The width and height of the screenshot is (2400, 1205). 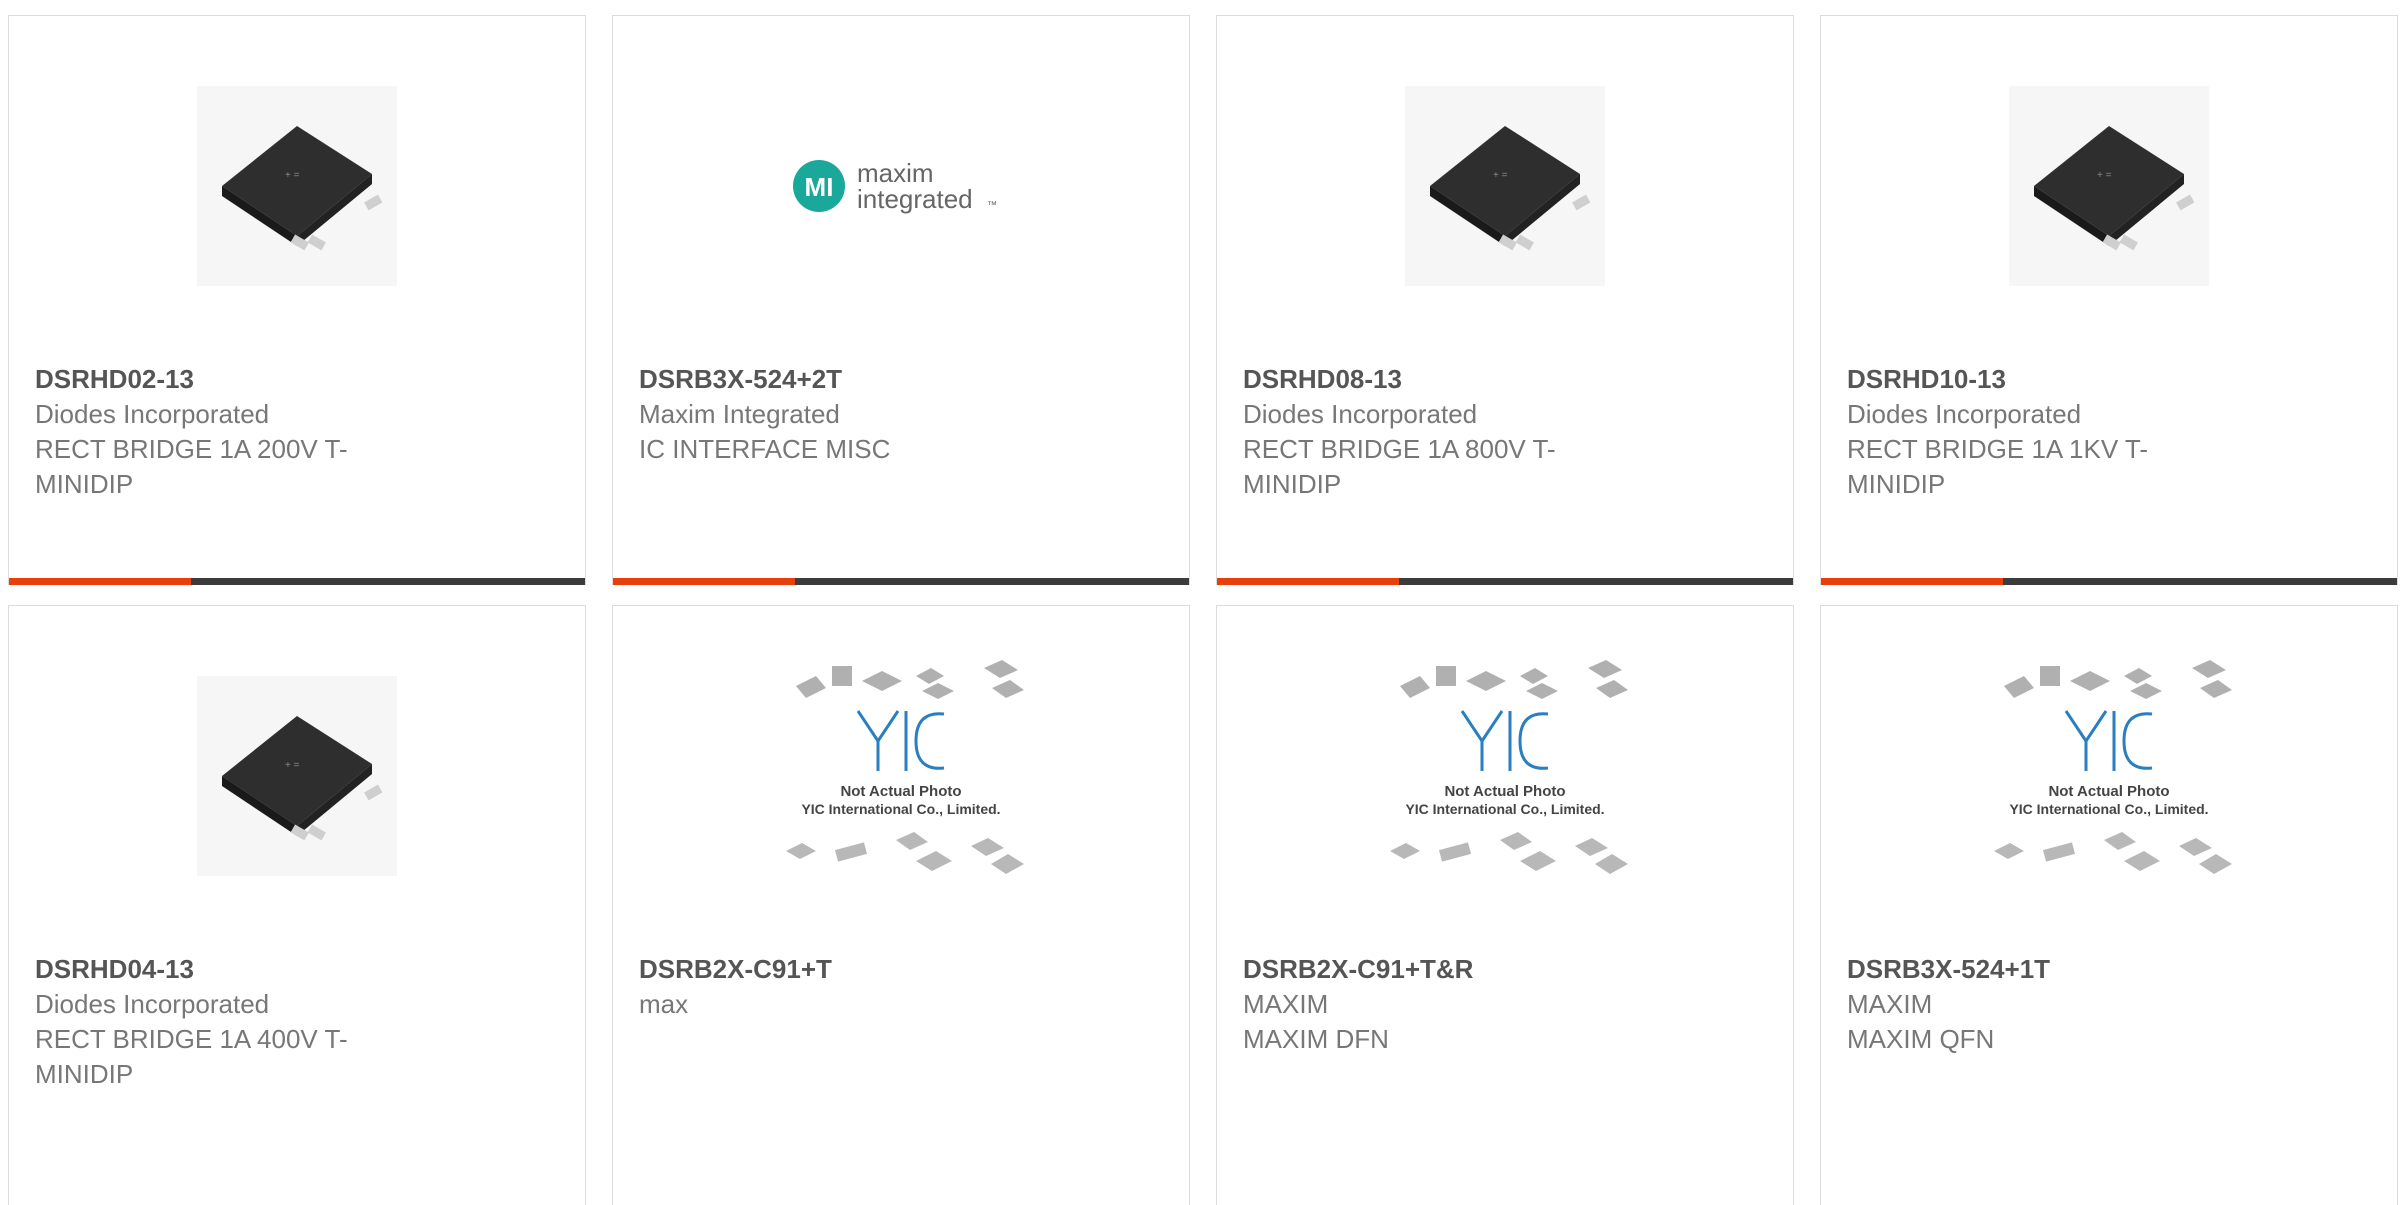 What do you see at coordinates (915, 199) in the screenshot?
I see `logo-line2: integrated` at bounding box center [915, 199].